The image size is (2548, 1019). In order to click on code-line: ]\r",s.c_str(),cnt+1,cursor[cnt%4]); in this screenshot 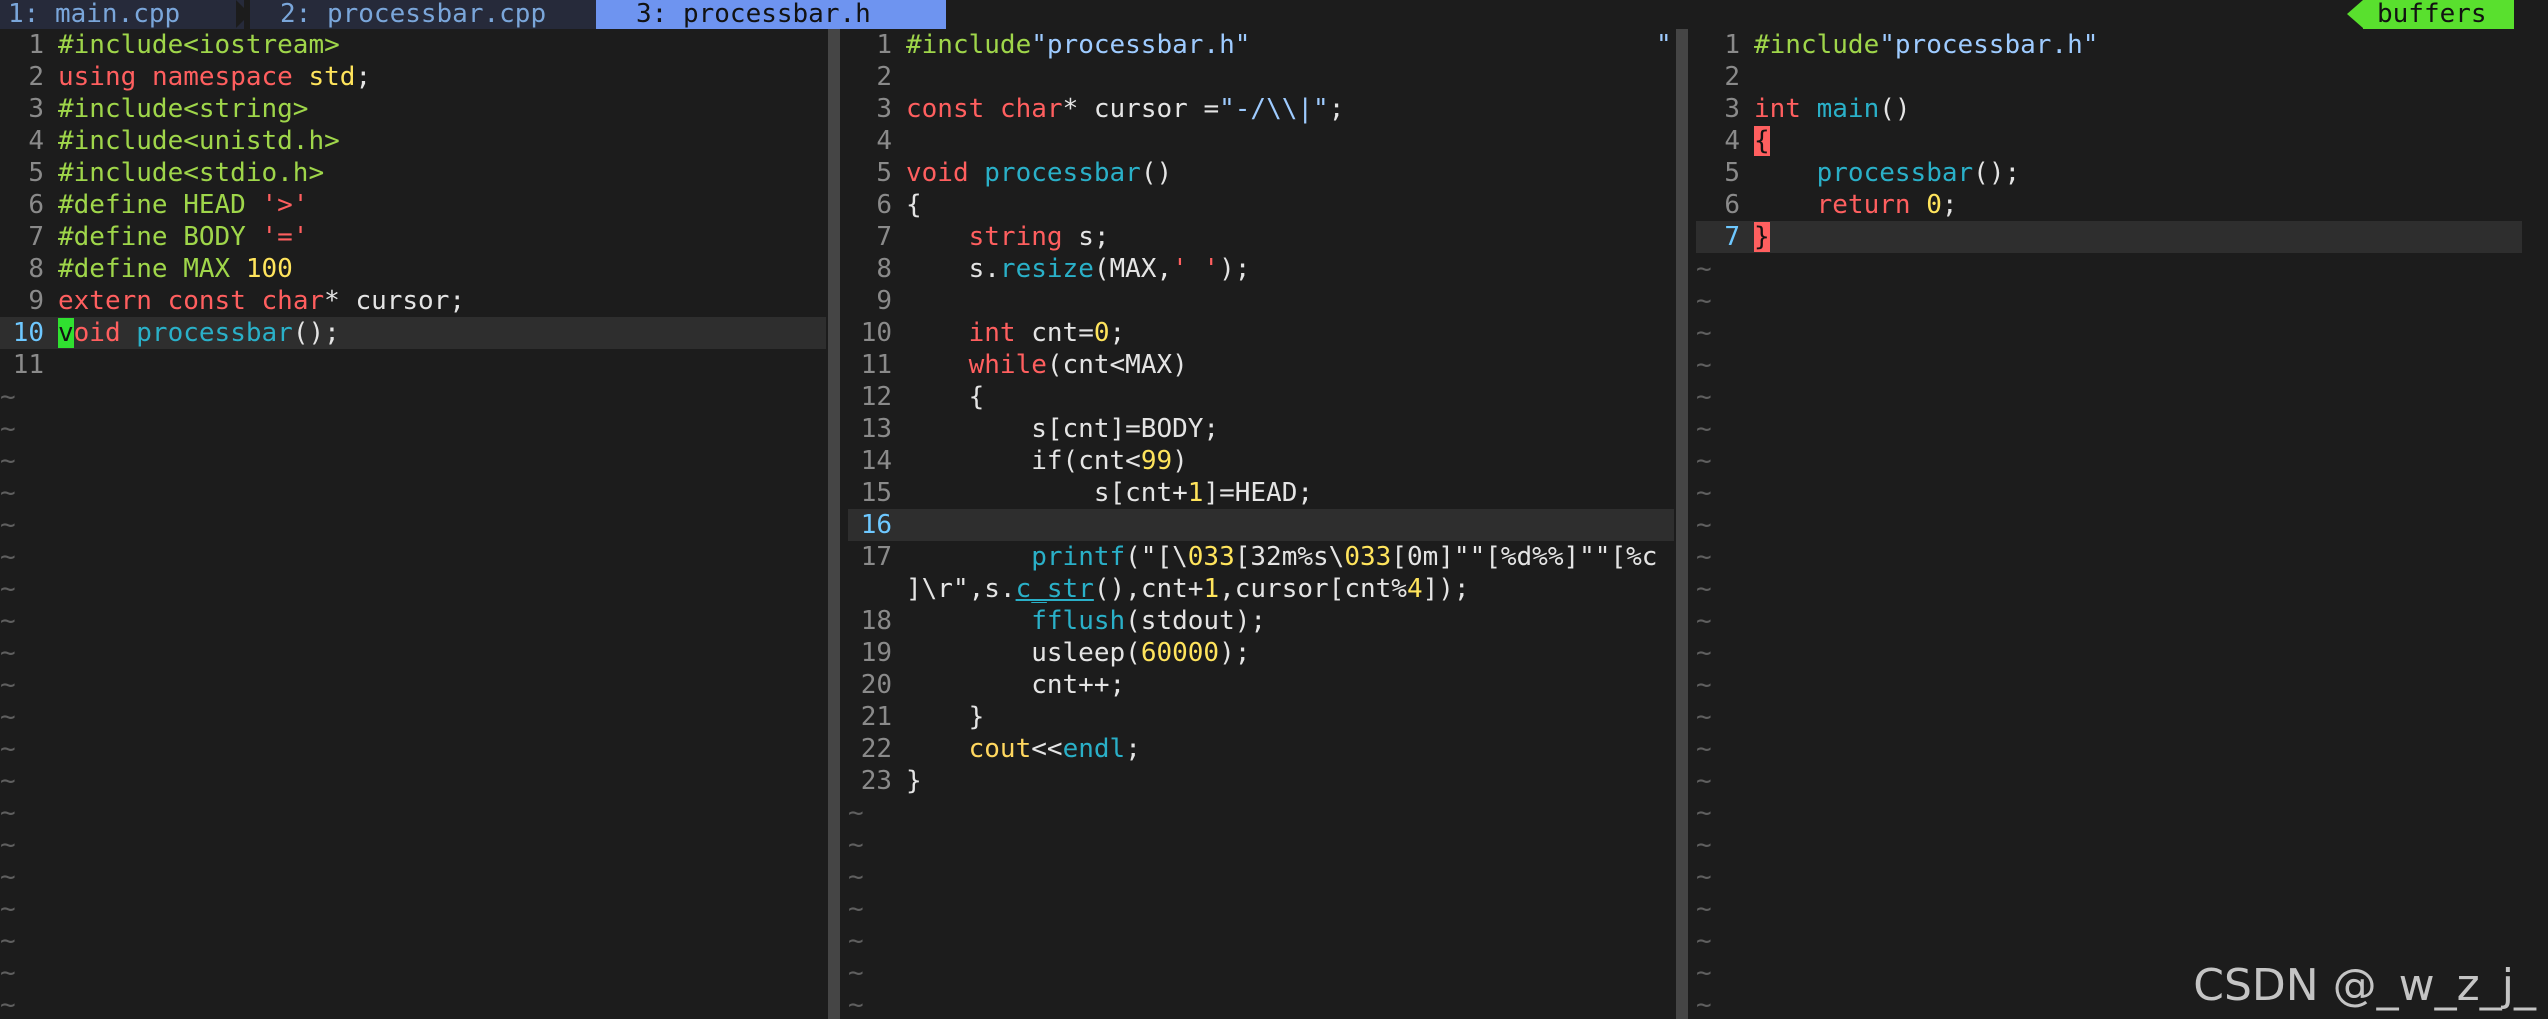, I will do `click(1261, 589)`.